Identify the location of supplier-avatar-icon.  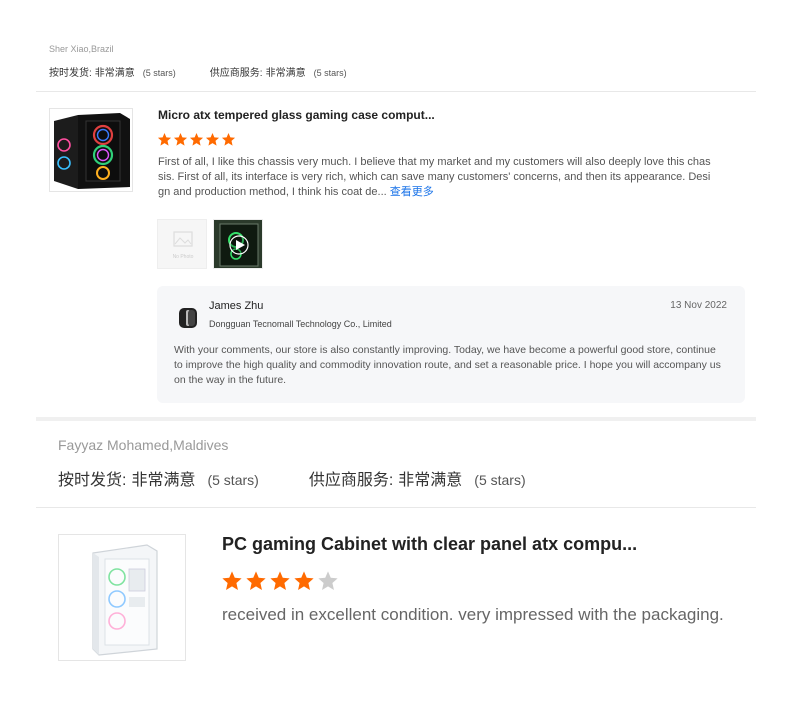
(188, 318).